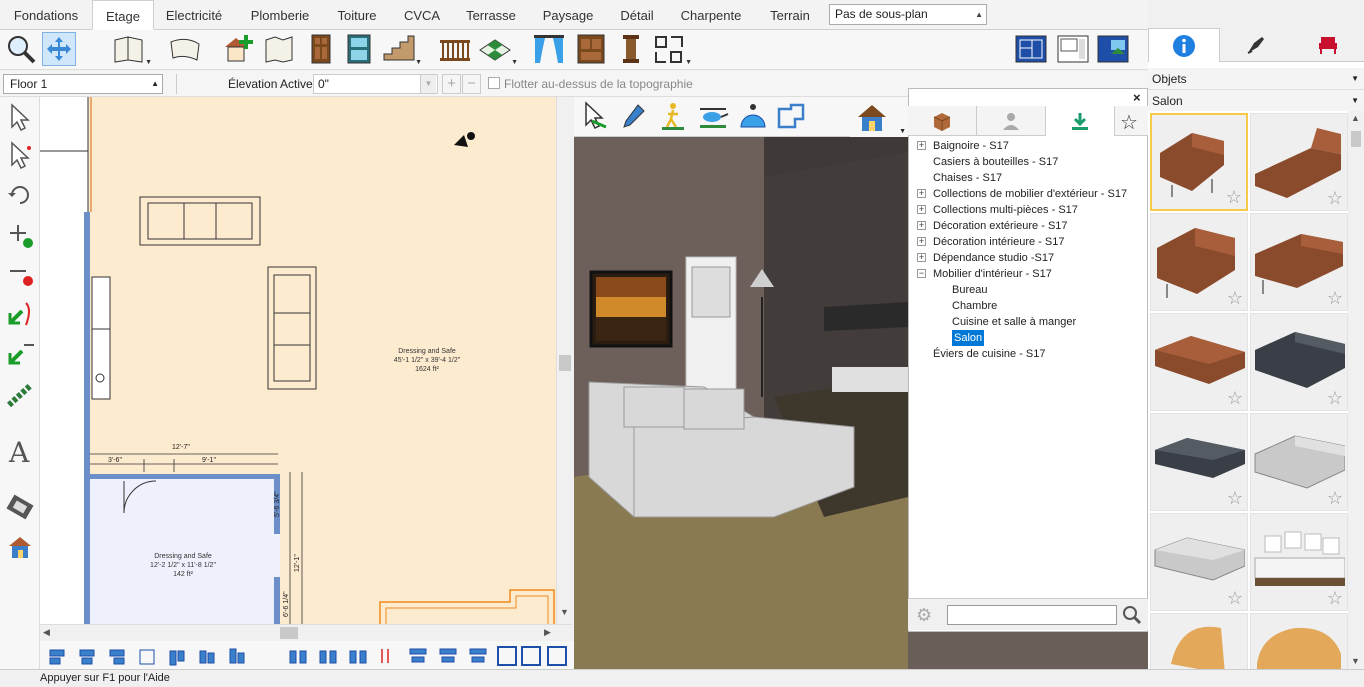 The height and width of the screenshot is (687, 1364). Describe the element at coordinates (20, 507) in the screenshot. I see `film-button` at that location.